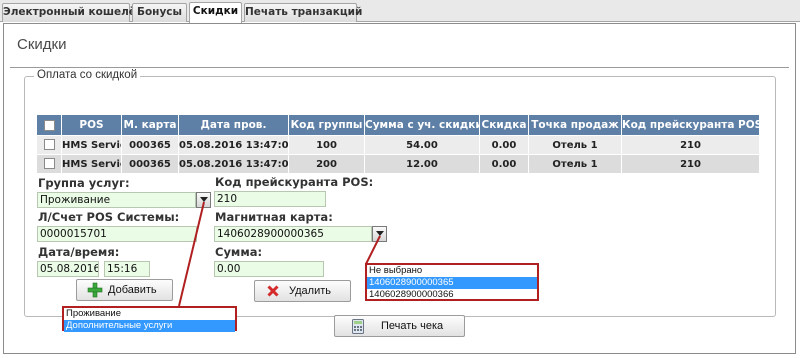 The image size is (800, 358). I want to click on service-group-option: Дополнительные услуги, so click(149, 326).